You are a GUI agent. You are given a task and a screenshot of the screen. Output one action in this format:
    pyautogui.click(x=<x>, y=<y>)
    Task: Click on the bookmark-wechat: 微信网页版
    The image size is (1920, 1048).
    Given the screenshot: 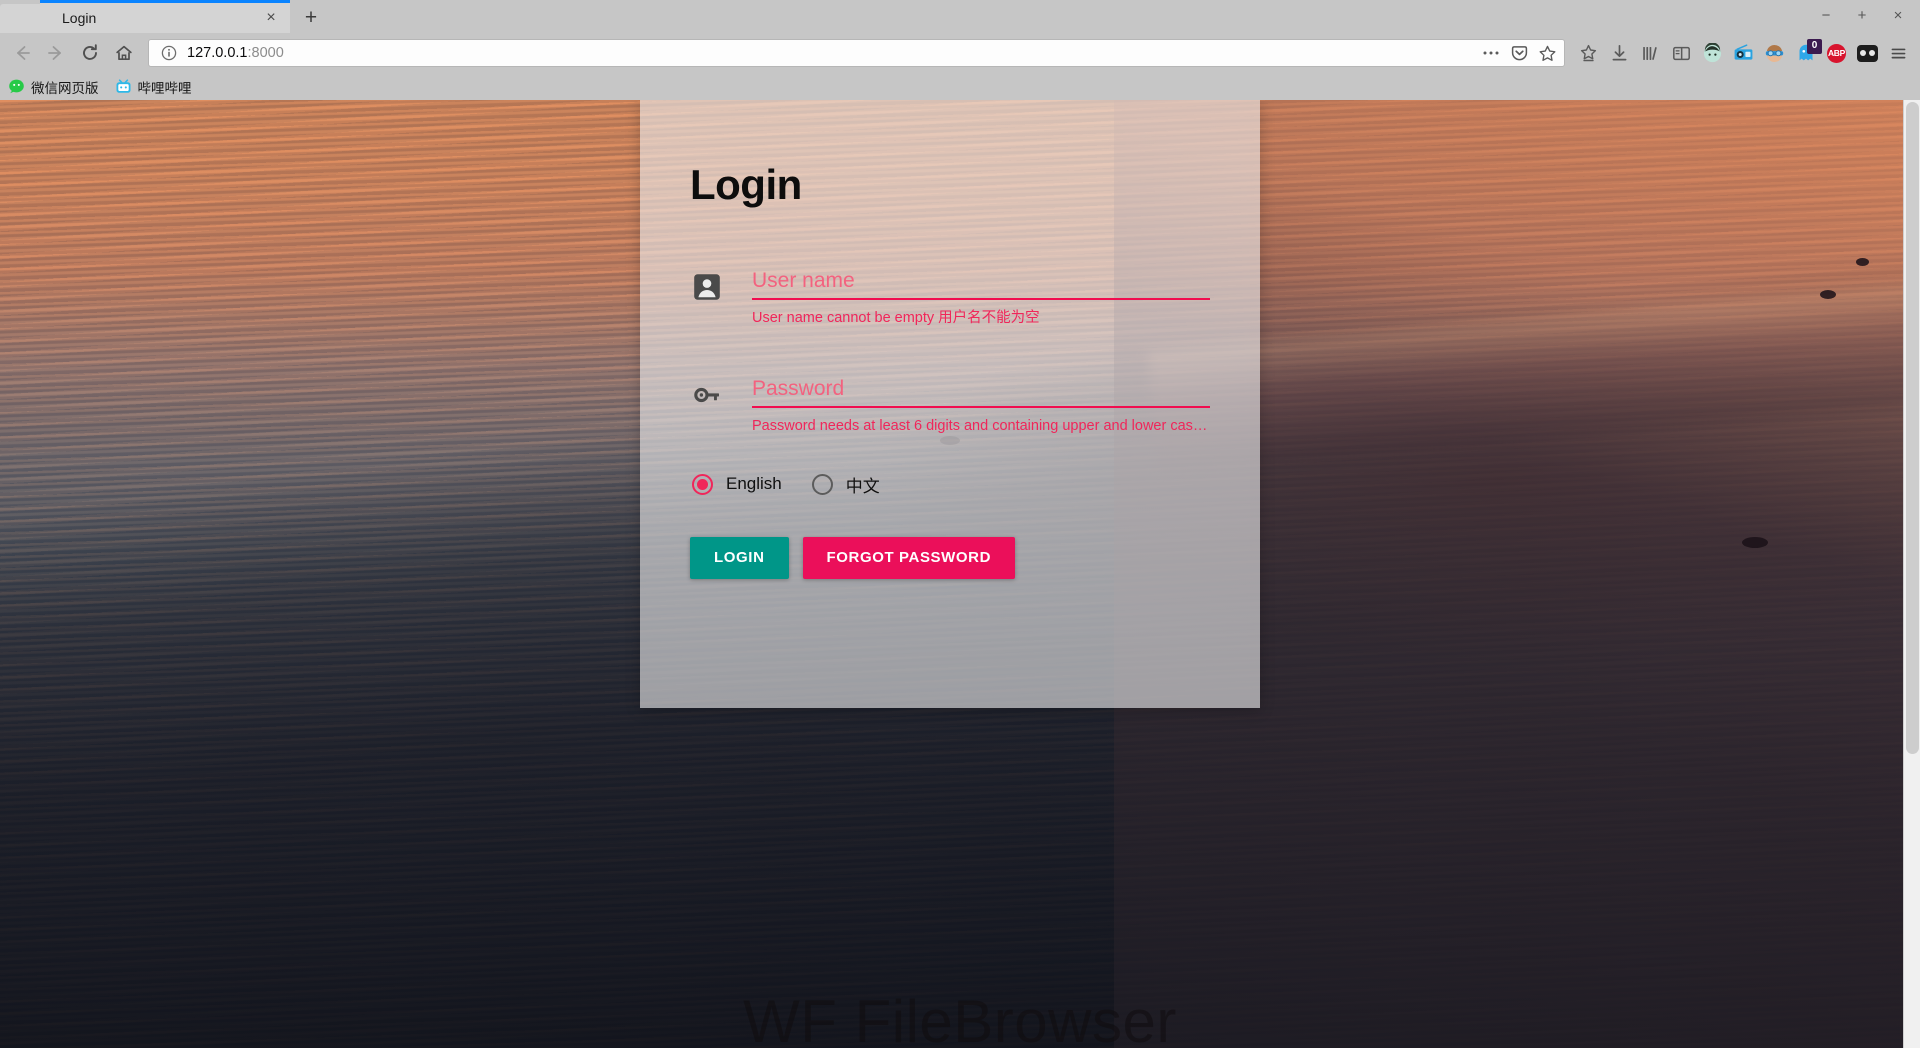 What is the action you would take?
    pyautogui.click(x=53, y=87)
    